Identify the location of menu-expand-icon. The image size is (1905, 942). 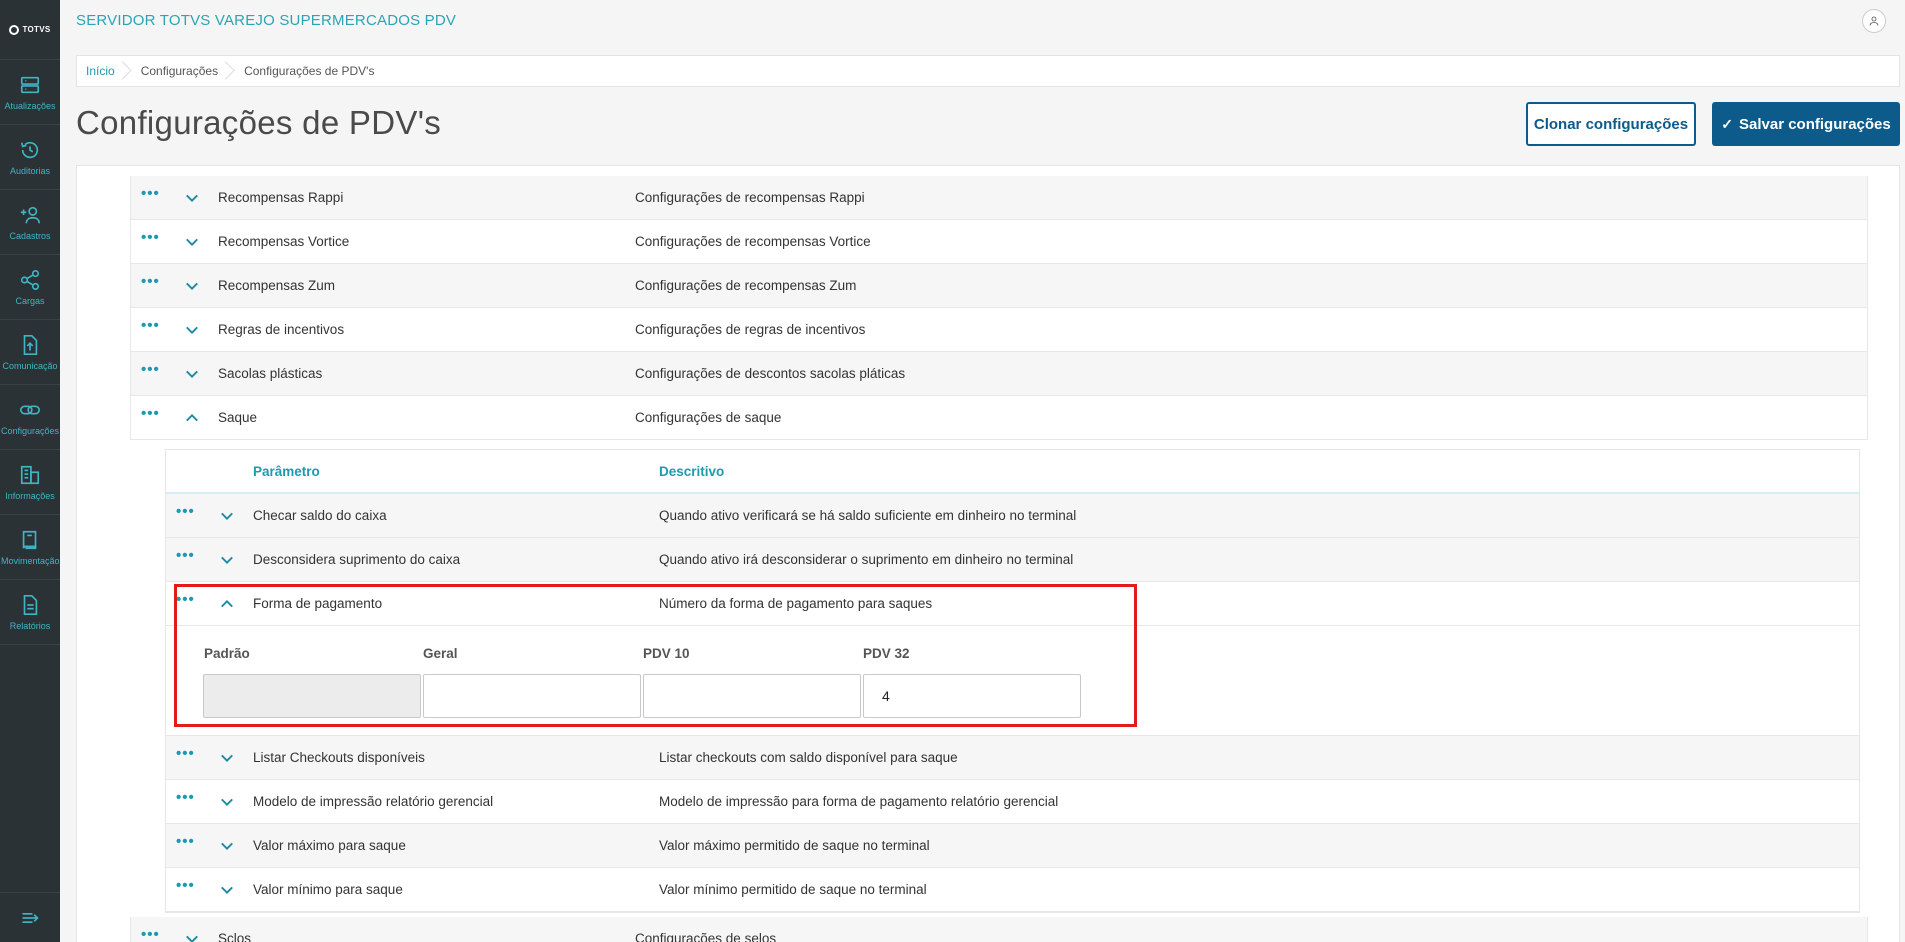
(30, 917).